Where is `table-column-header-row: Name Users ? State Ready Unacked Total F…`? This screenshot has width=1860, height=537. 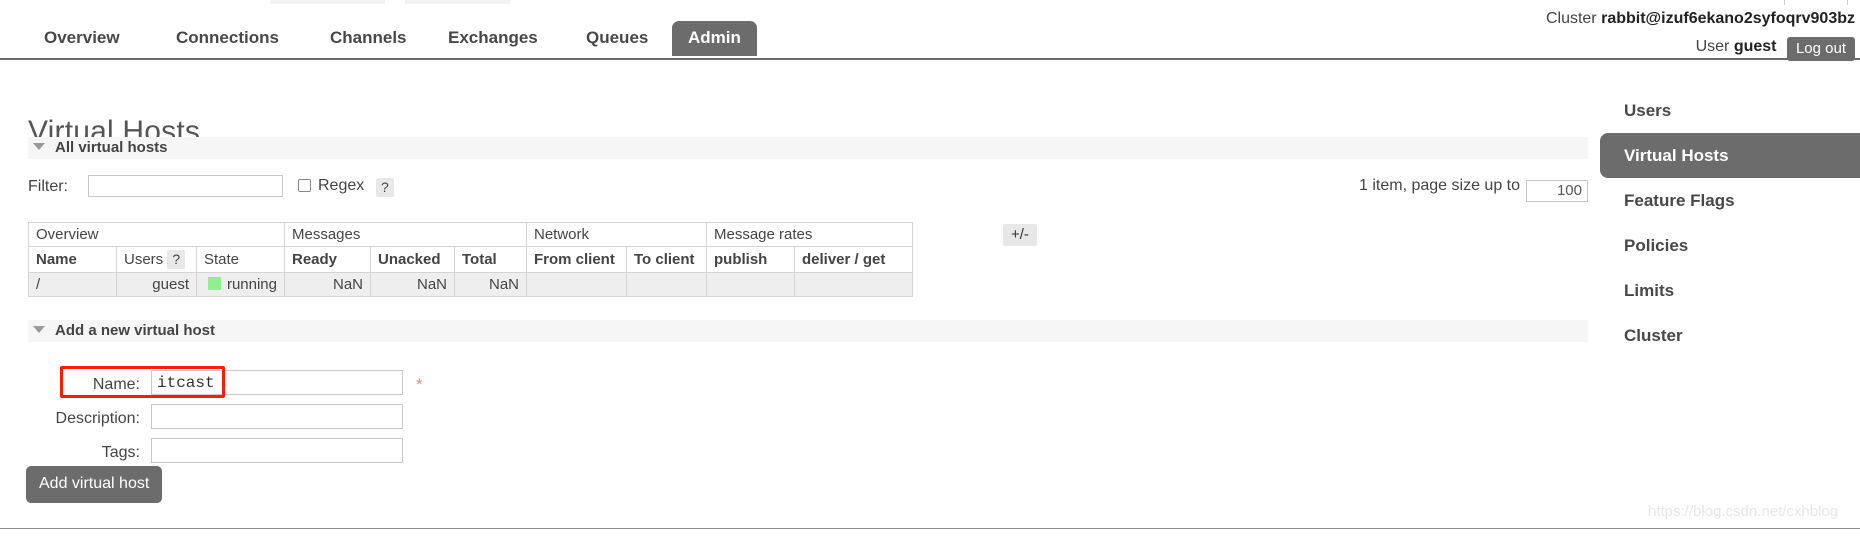 table-column-header-row: Name Users ? State Ready Unacked Total F… is located at coordinates (470, 259).